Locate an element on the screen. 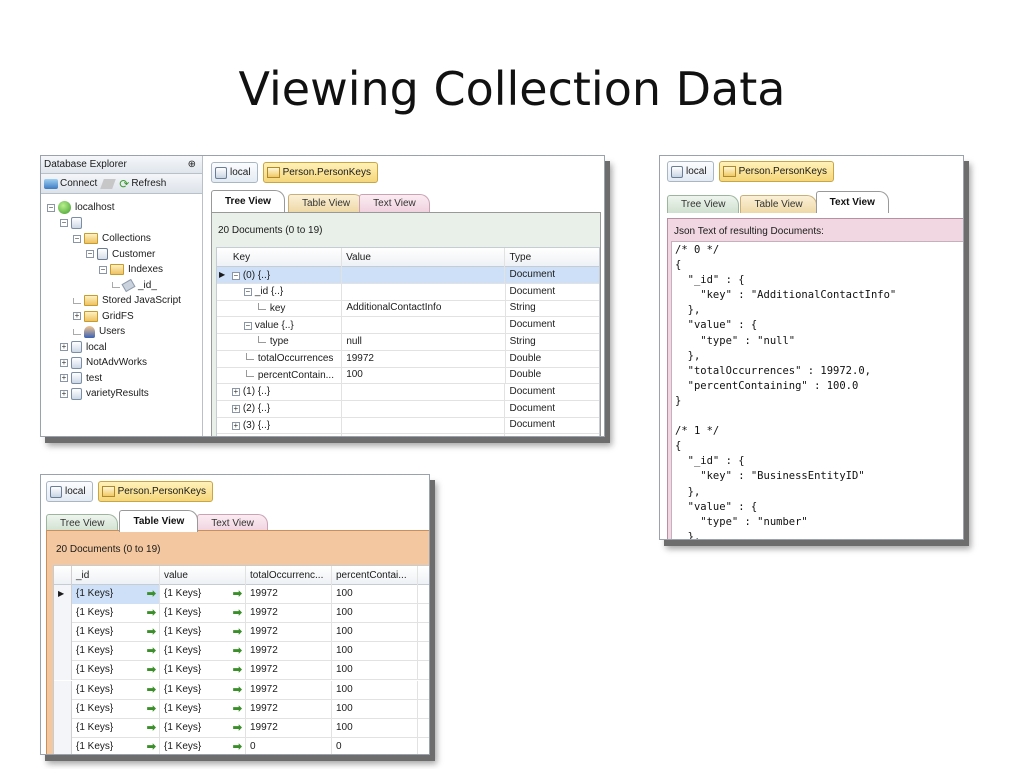 This screenshot has width=1024, height=769. col-header-type: Type is located at coordinates (552, 257).